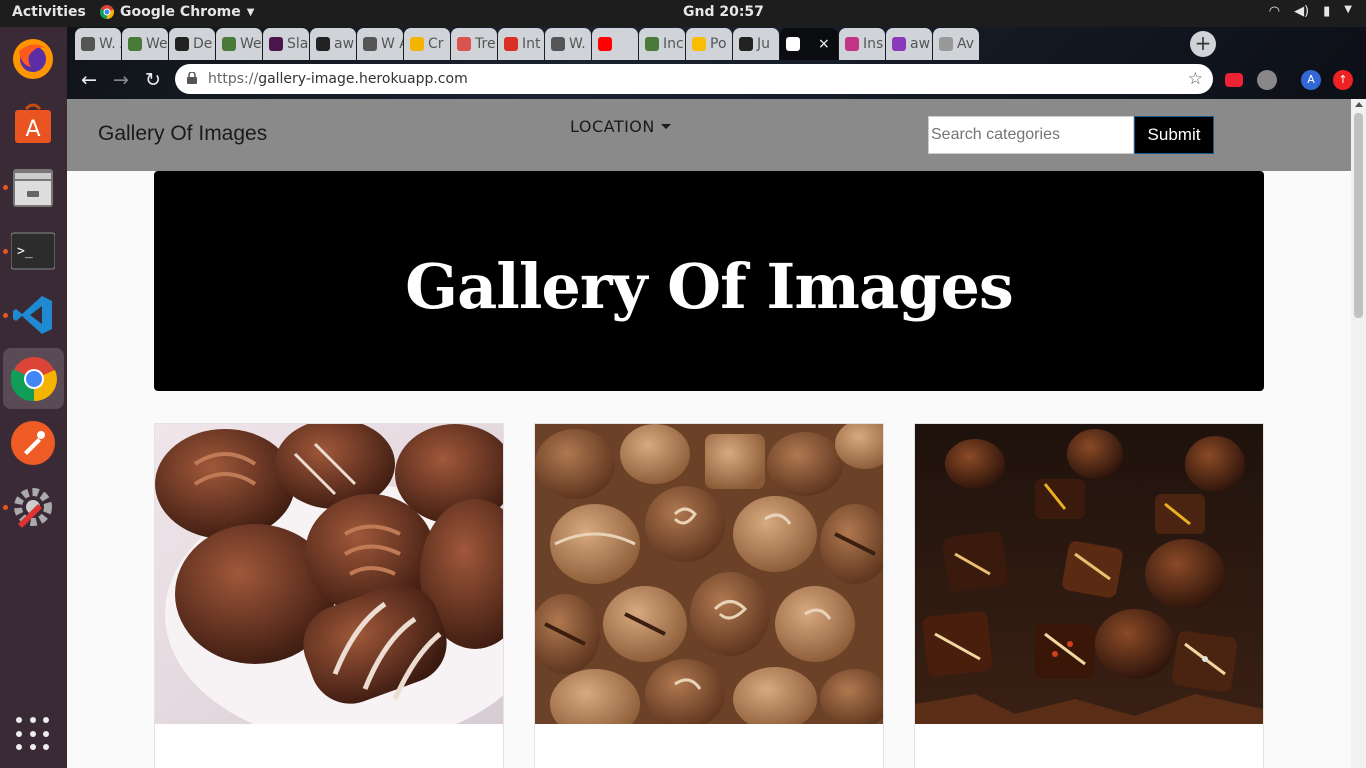 Image resolution: width=1366 pixels, height=768 pixels. Describe the element at coordinates (427, 44) in the screenshot. I see `browser-tab: Cr` at that location.